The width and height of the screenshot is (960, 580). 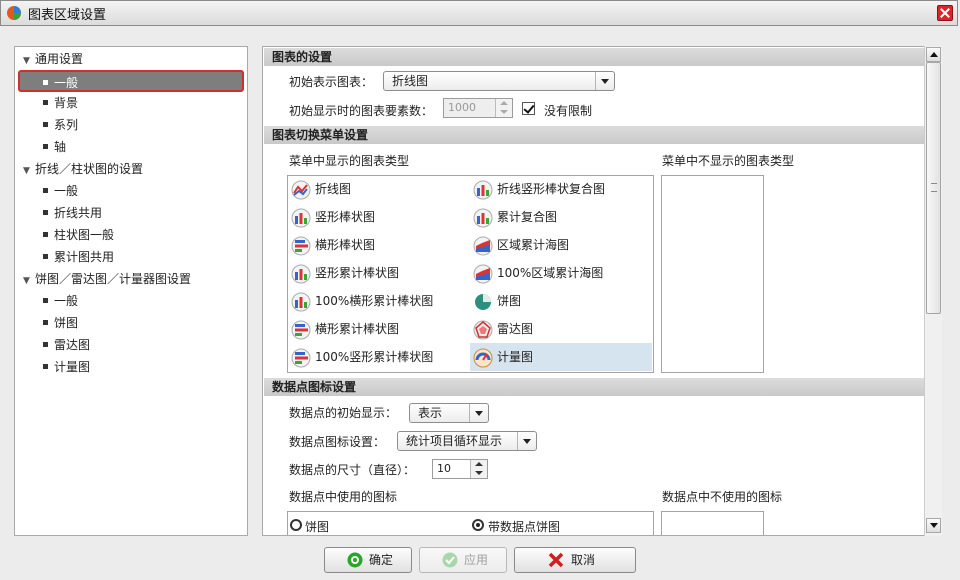 What do you see at coordinates (144, 367) in the screenshot?
I see `tree-item-14: 计量图` at bounding box center [144, 367].